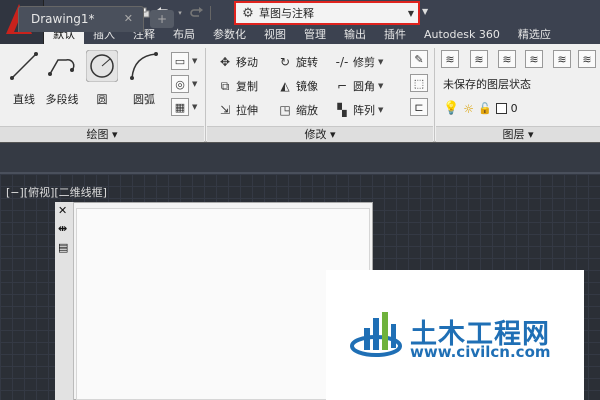  I want to click on properties-icon: ▤, so click(63, 247).